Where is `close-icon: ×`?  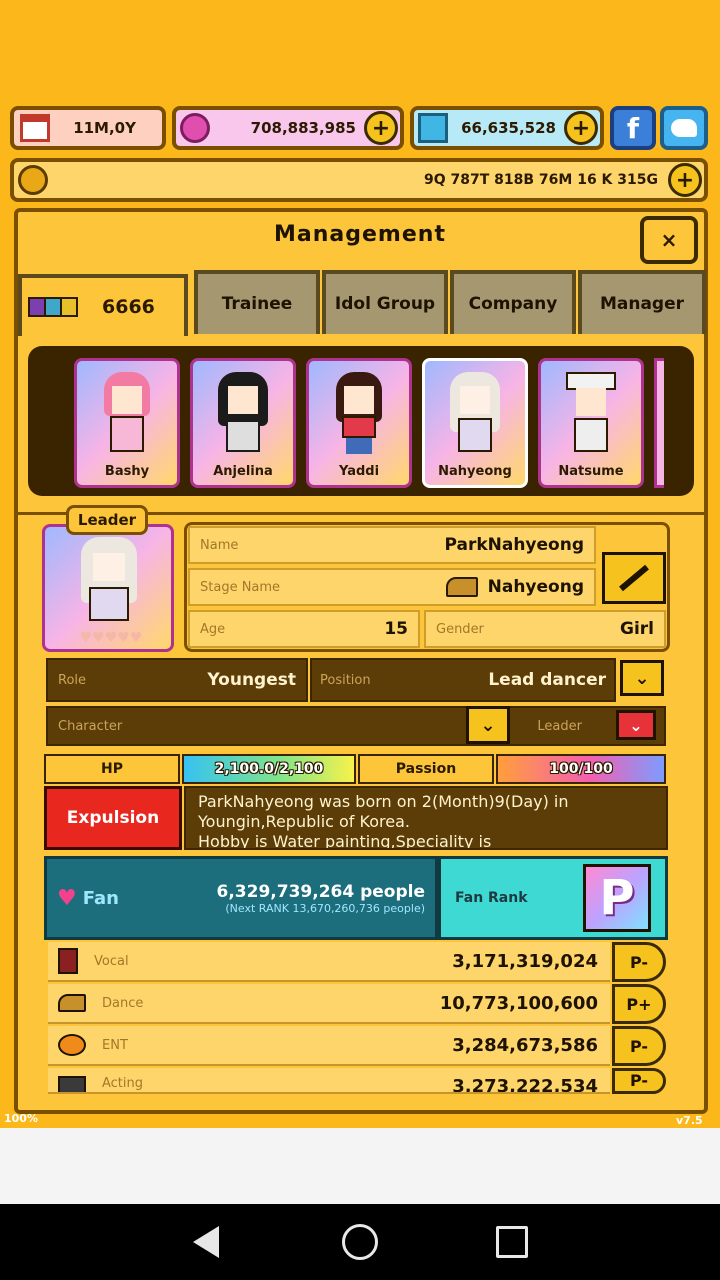
close-icon: × is located at coordinates (669, 240).